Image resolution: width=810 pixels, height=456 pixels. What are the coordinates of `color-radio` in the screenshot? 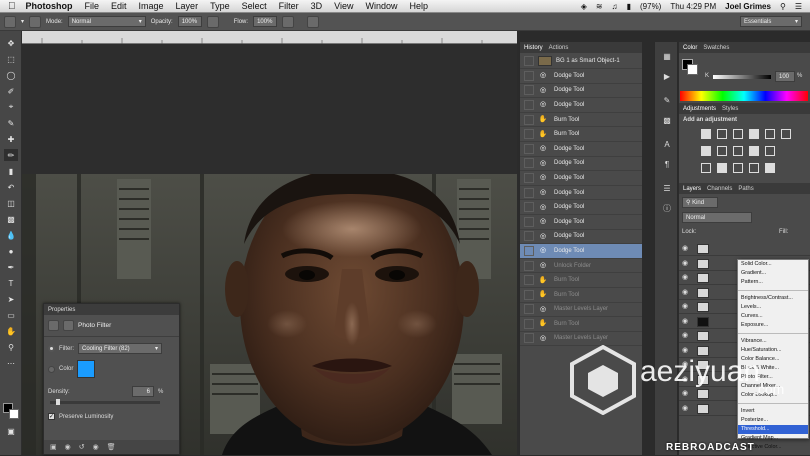 It's located at (51, 369).